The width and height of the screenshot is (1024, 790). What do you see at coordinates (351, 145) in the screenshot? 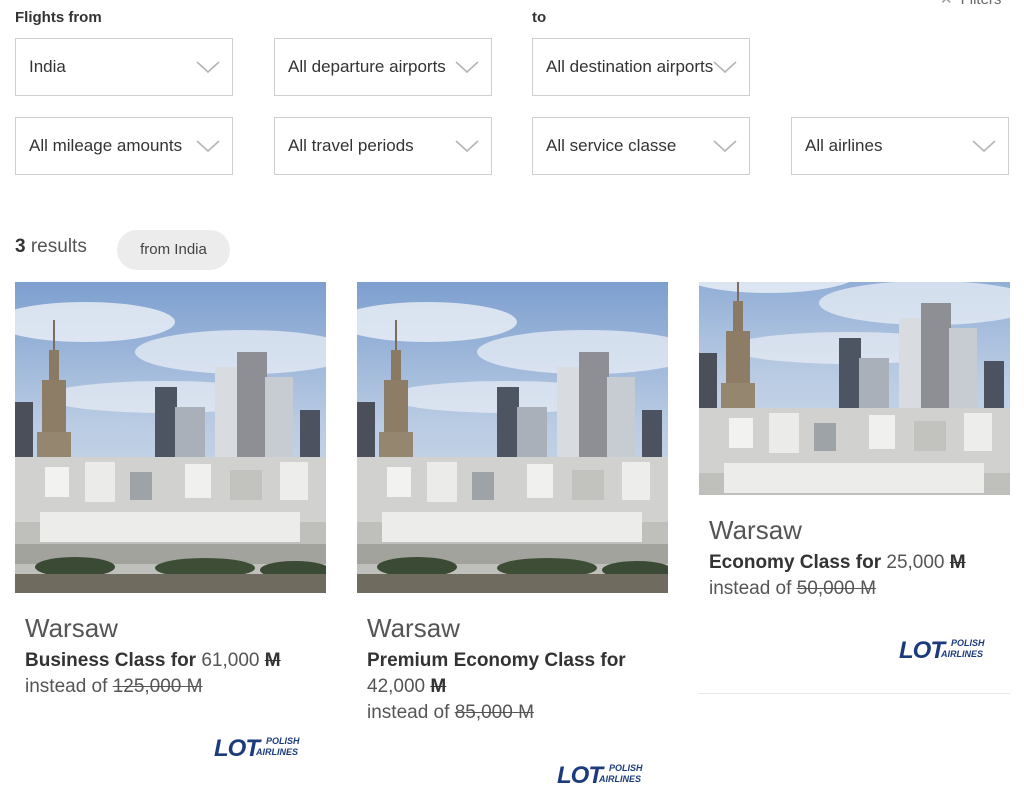
I see `travel-period-value: All travel periods` at bounding box center [351, 145].